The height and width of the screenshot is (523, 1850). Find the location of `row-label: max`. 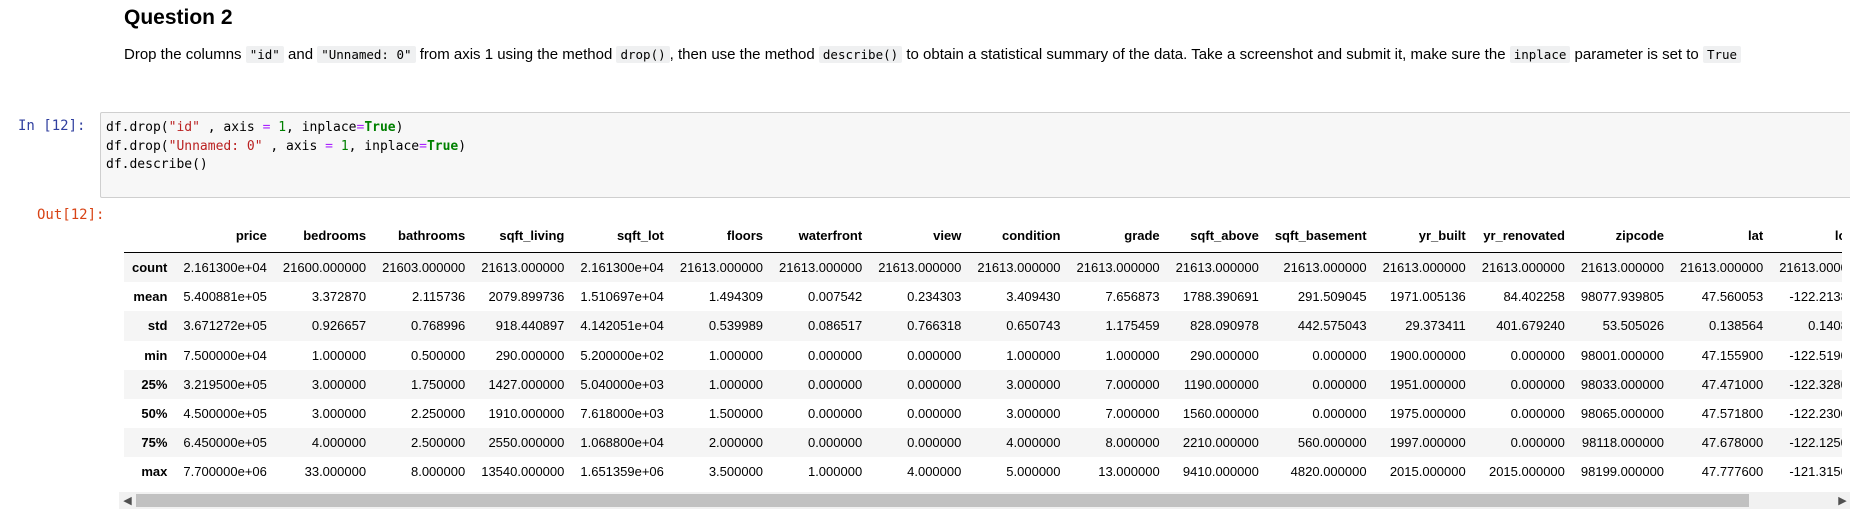

row-label: max is located at coordinates (154, 472).